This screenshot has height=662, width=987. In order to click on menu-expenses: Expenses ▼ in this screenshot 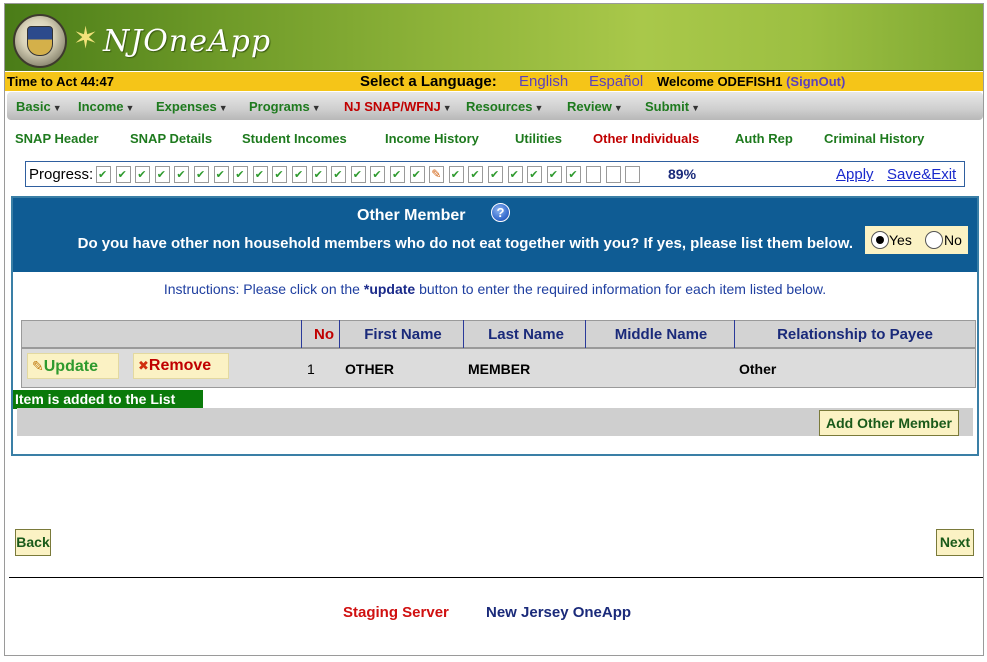, I will do `click(192, 106)`.